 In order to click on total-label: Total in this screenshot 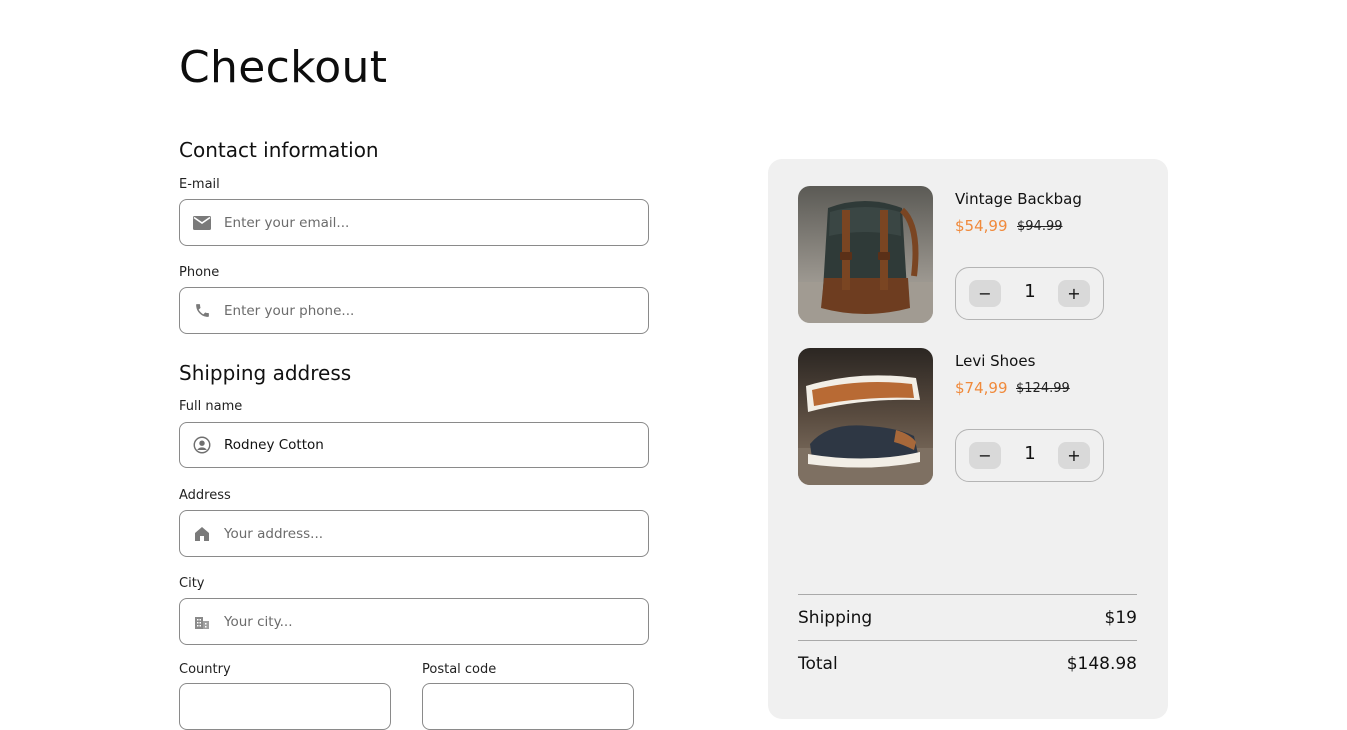, I will do `click(818, 663)`.